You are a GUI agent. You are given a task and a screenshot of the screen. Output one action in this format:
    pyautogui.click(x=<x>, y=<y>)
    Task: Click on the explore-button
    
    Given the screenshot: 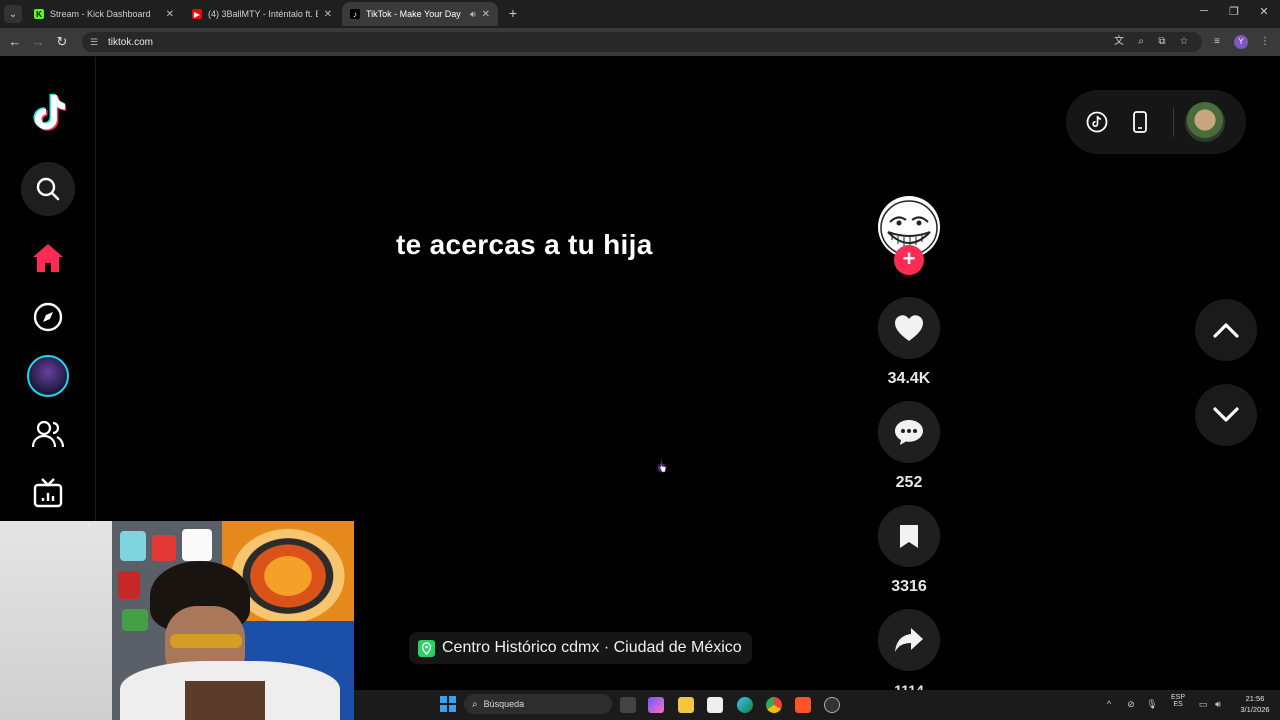 What is the action you would take?
    pyautogui.click(x=48, y=317)
    